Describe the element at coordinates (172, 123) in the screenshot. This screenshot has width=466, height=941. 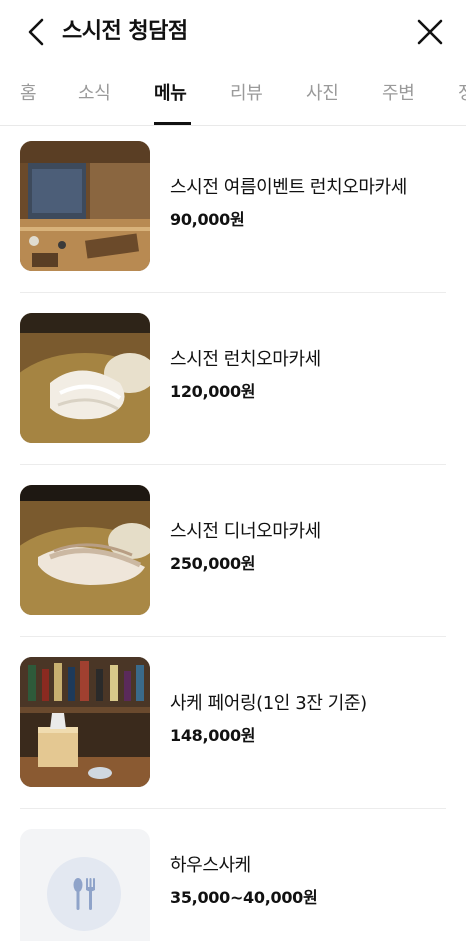
I see `active-tab-indicator` at that location.